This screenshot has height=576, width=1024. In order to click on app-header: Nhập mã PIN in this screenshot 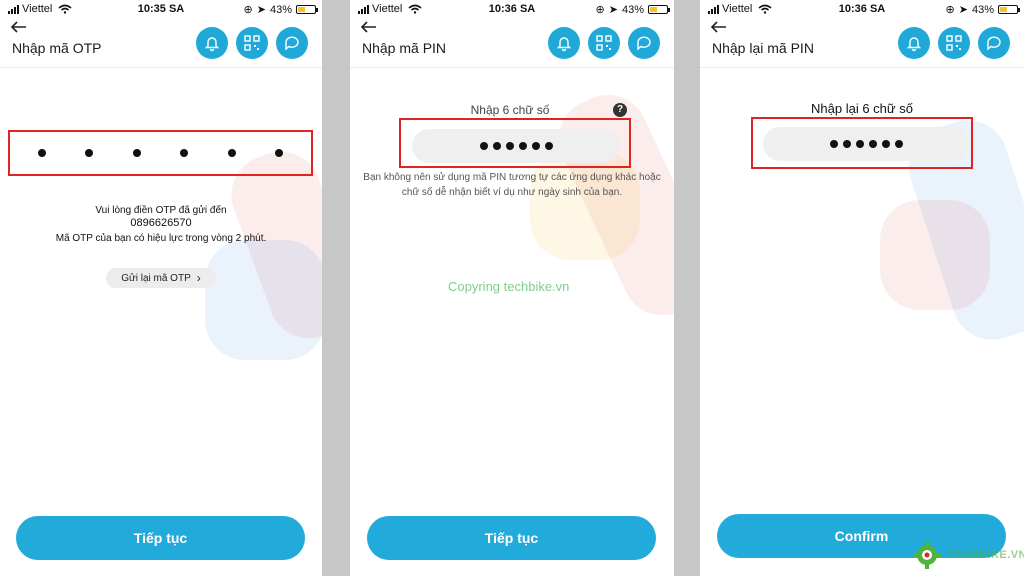, I will do `click(512, 43)`.